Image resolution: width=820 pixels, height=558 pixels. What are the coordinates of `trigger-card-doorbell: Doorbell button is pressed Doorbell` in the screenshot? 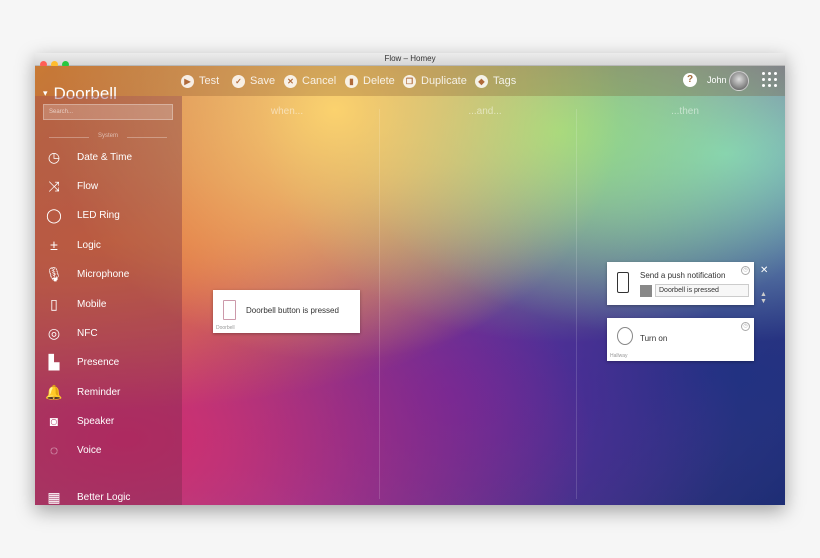 It's located at (286, 311).